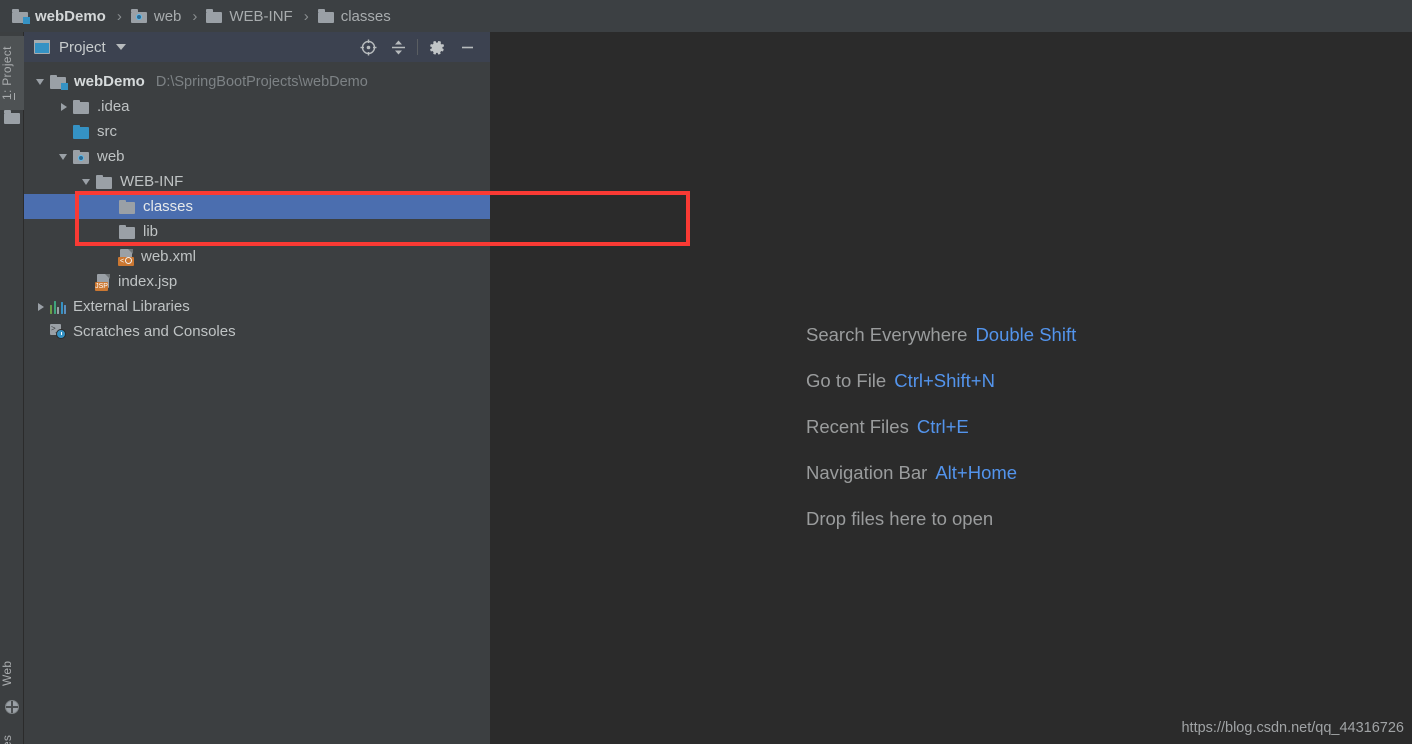 This screenshot has width=1412, height=744. I want to click on jsp-file-icon: JSP, so click(103, 282).